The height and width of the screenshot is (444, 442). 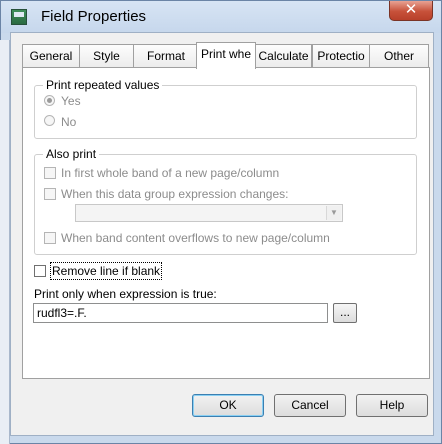 What do you see at coordinates (103, 85) in the screenshot?
I see `print-repeated-legend: Print repeated values` at bounding box center [103, 85].